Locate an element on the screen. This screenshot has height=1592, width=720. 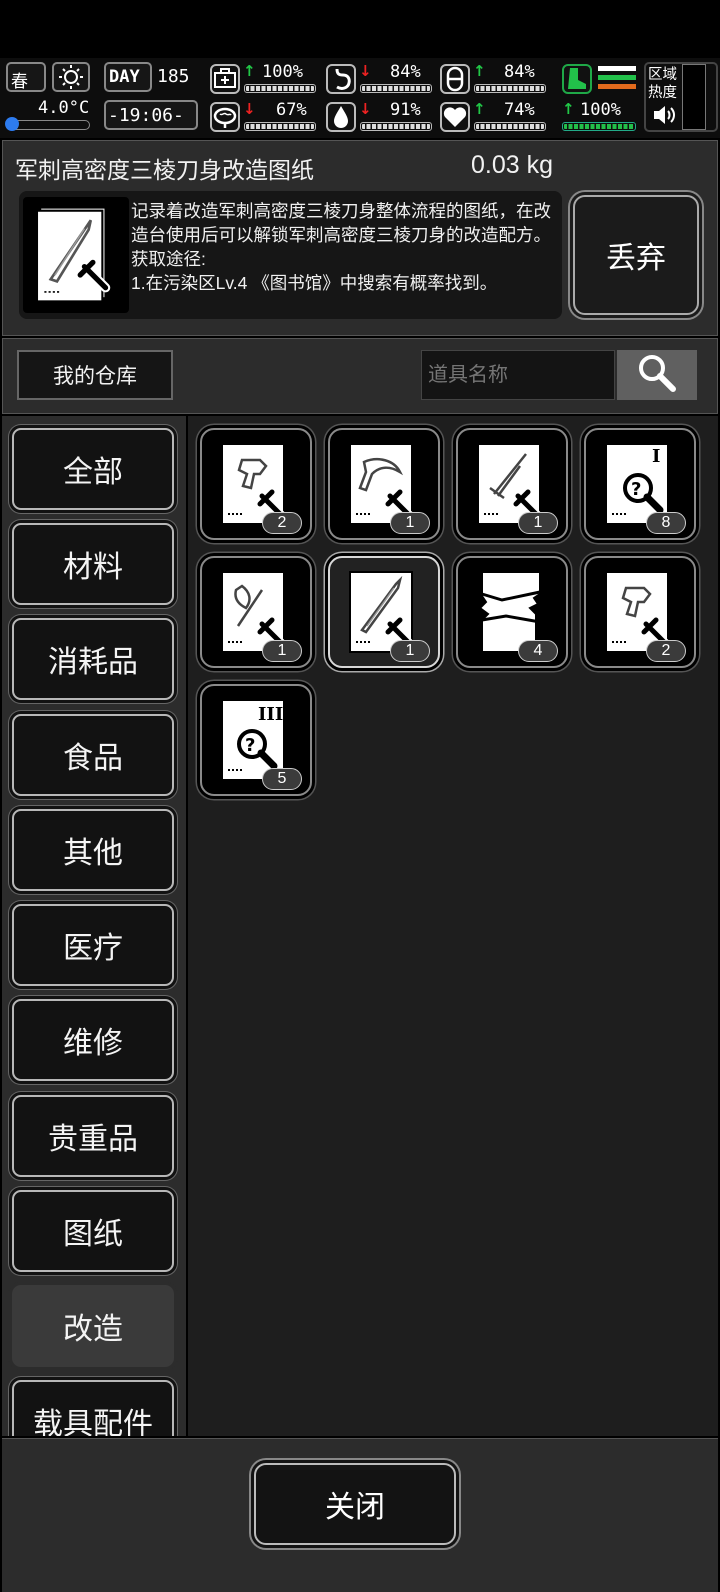
speaker-icon is located at coordinates (664, 117).